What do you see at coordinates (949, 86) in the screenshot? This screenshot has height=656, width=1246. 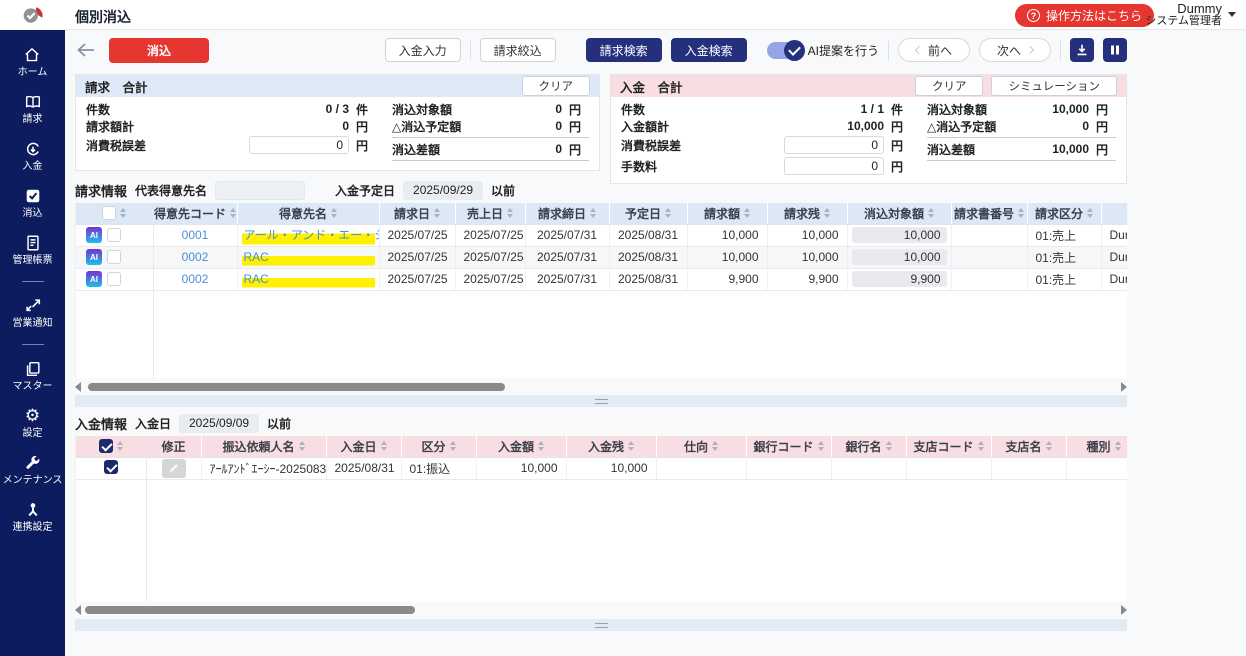 I see `payment-clear-button: クリア` at bounding box center [949, 86].